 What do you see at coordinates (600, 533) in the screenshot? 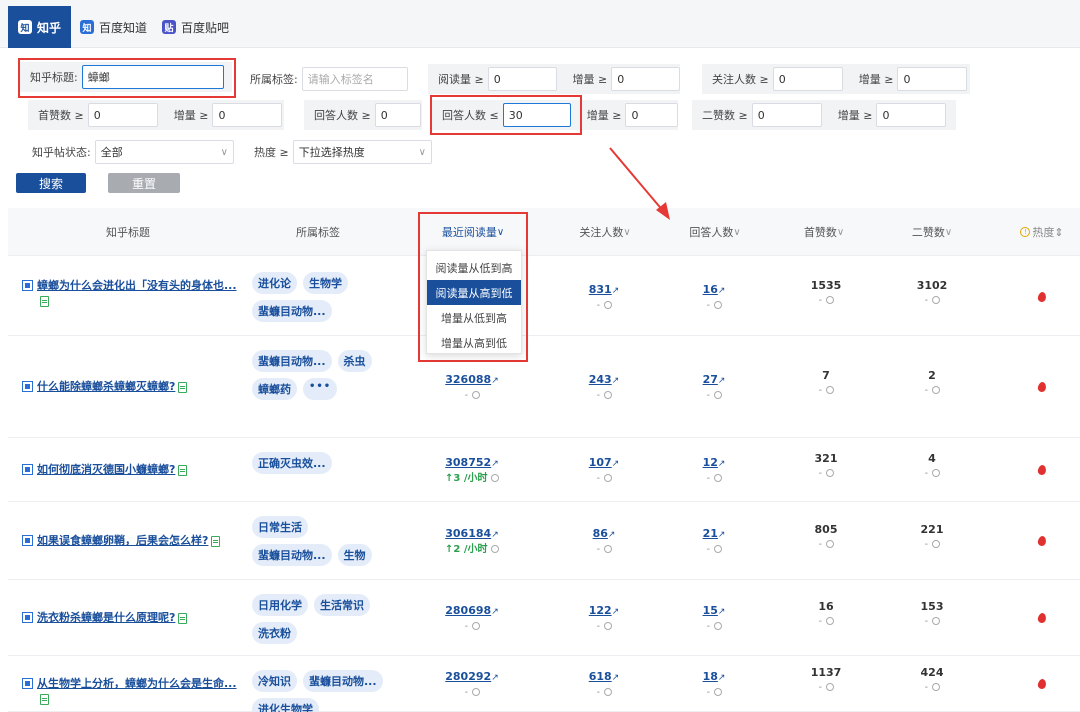
I see `follows-value: 86` at bounding box center [600, 533].